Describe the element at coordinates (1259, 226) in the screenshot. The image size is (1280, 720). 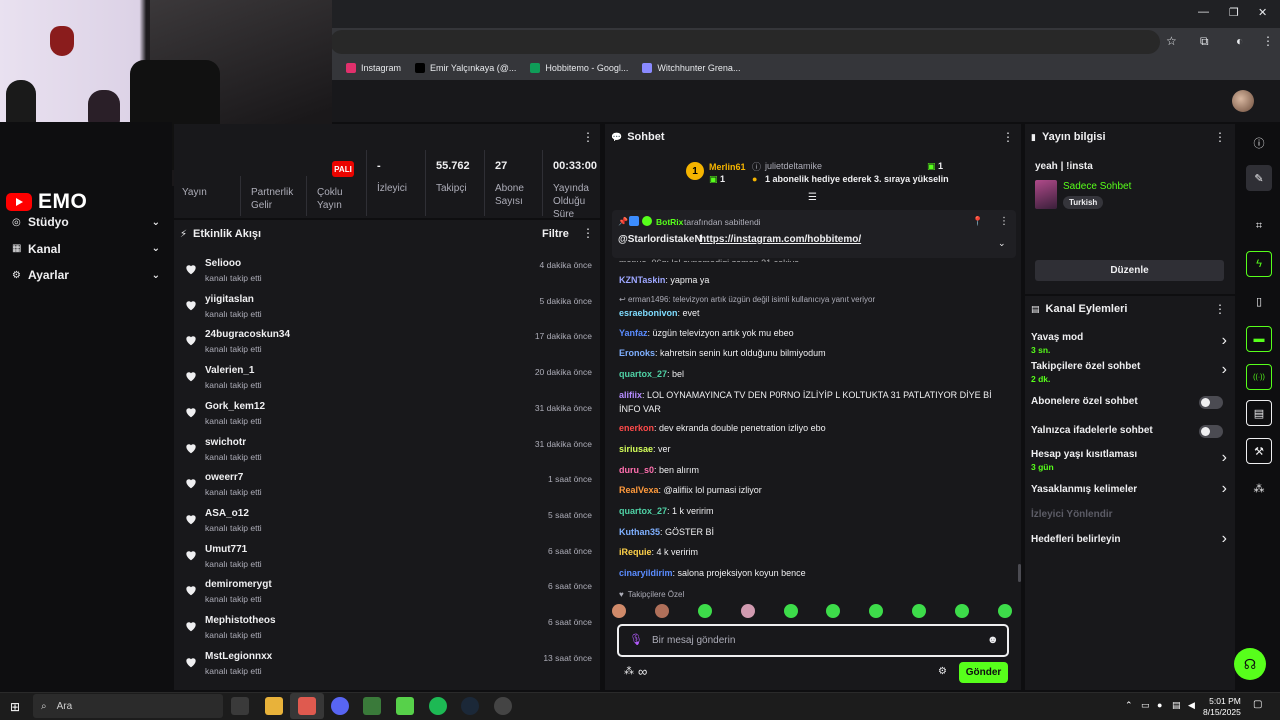
I see `crop-icon: ⌗` at that location.